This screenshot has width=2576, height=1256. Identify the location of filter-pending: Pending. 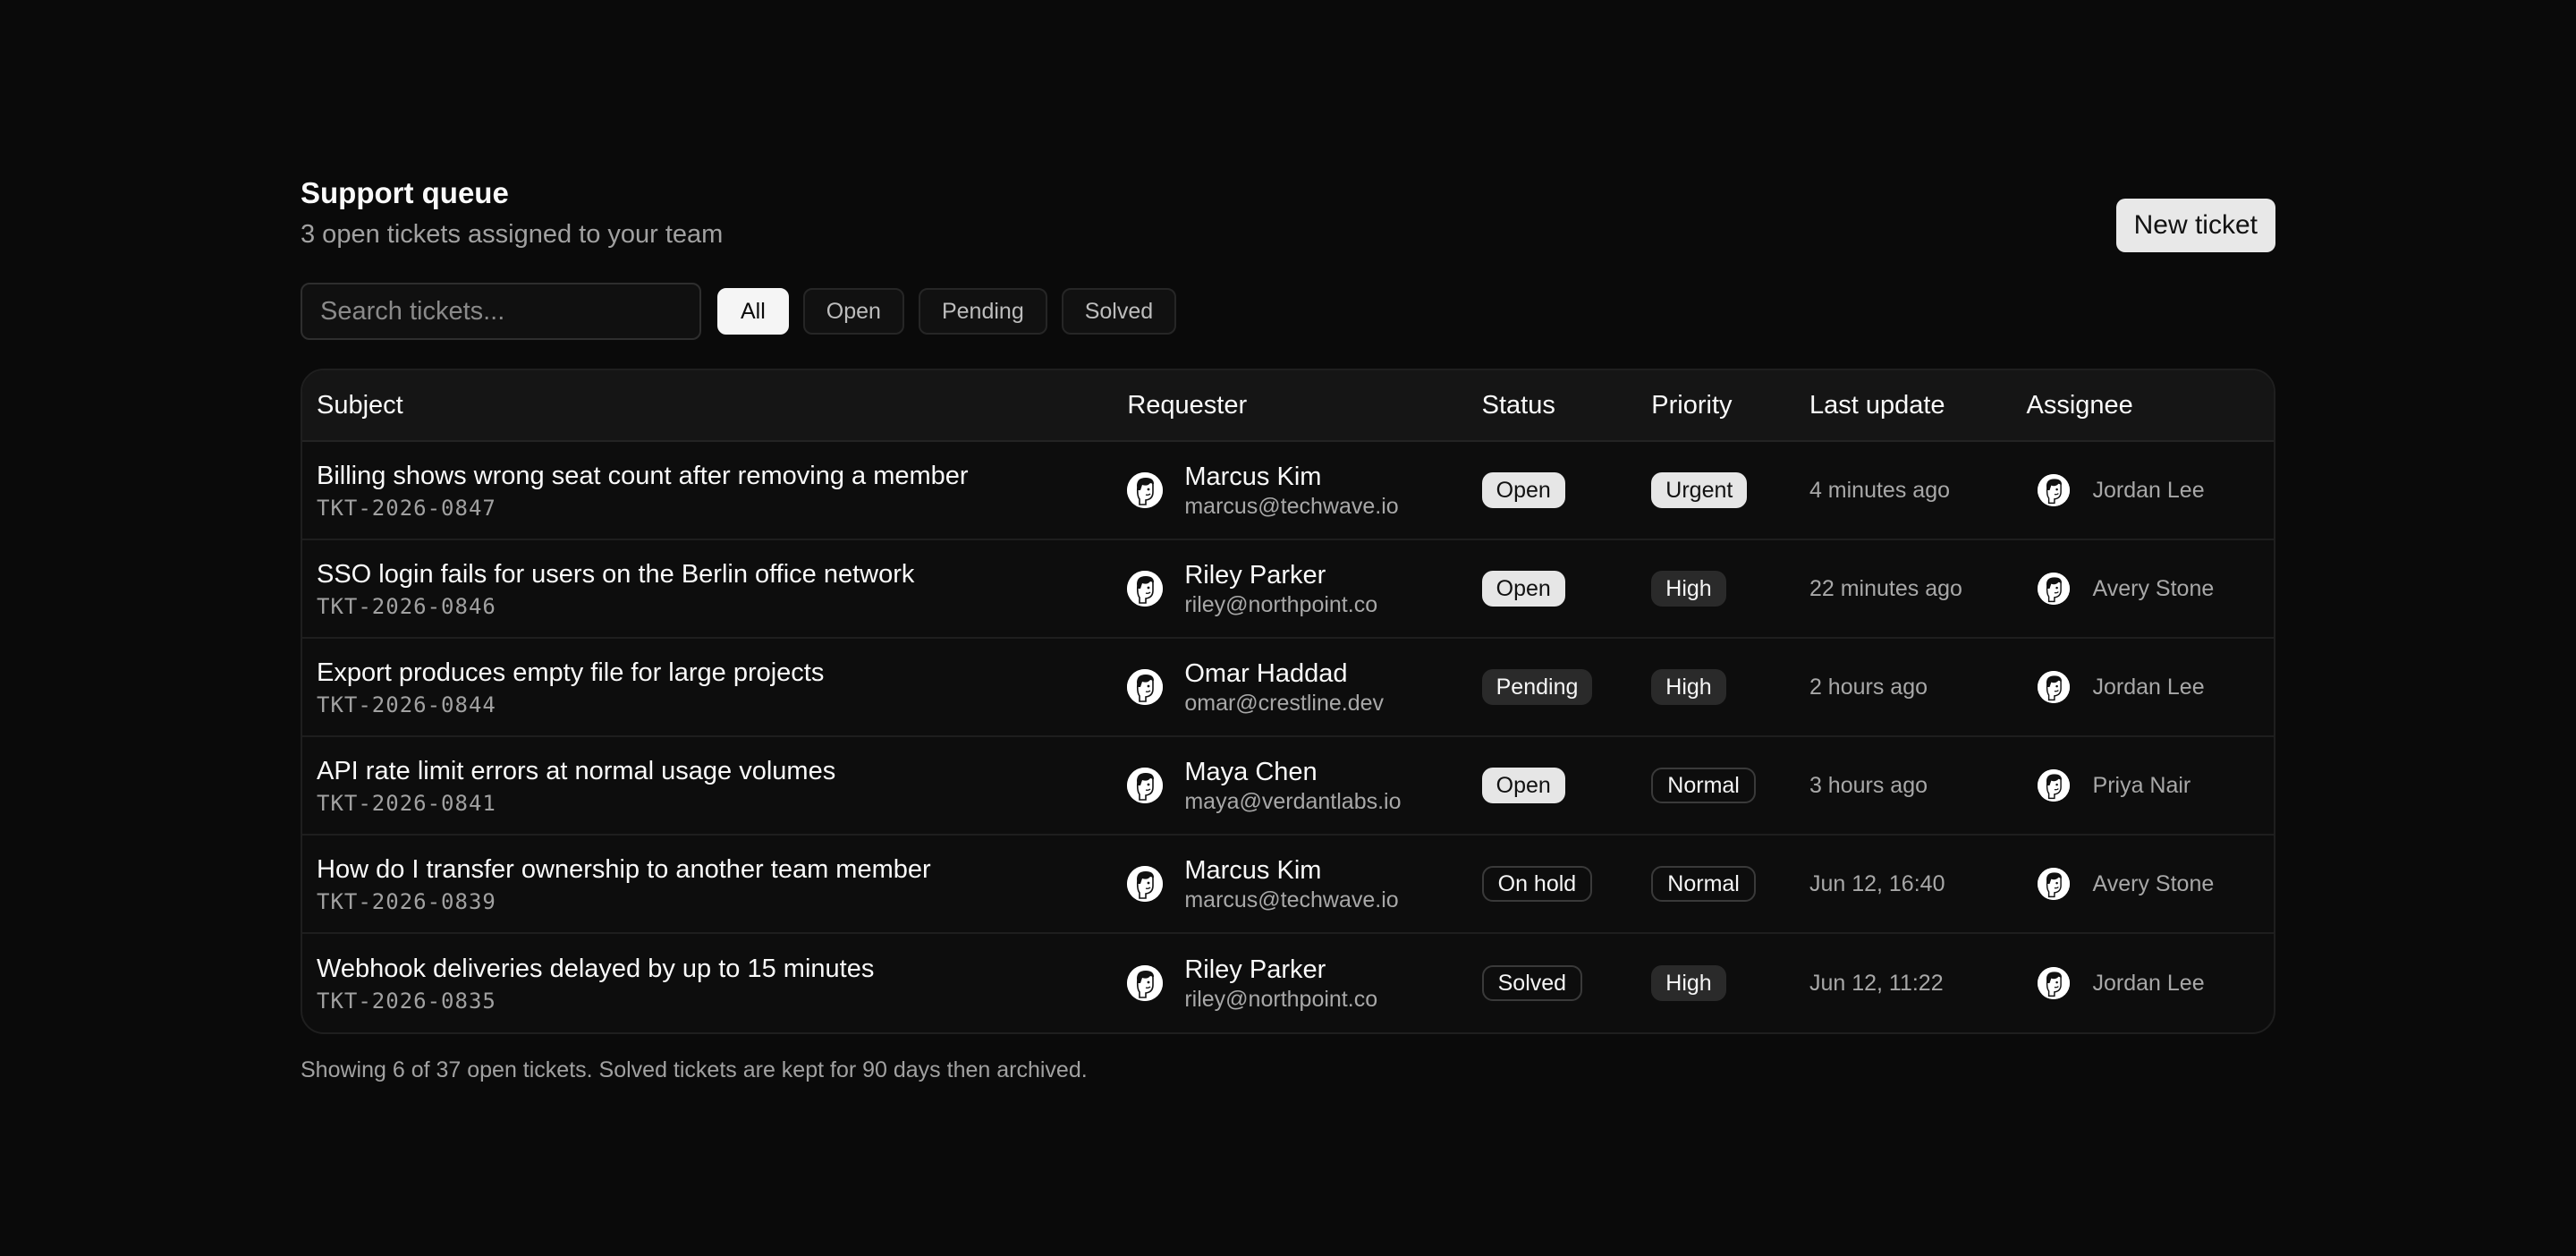
(982, 311).